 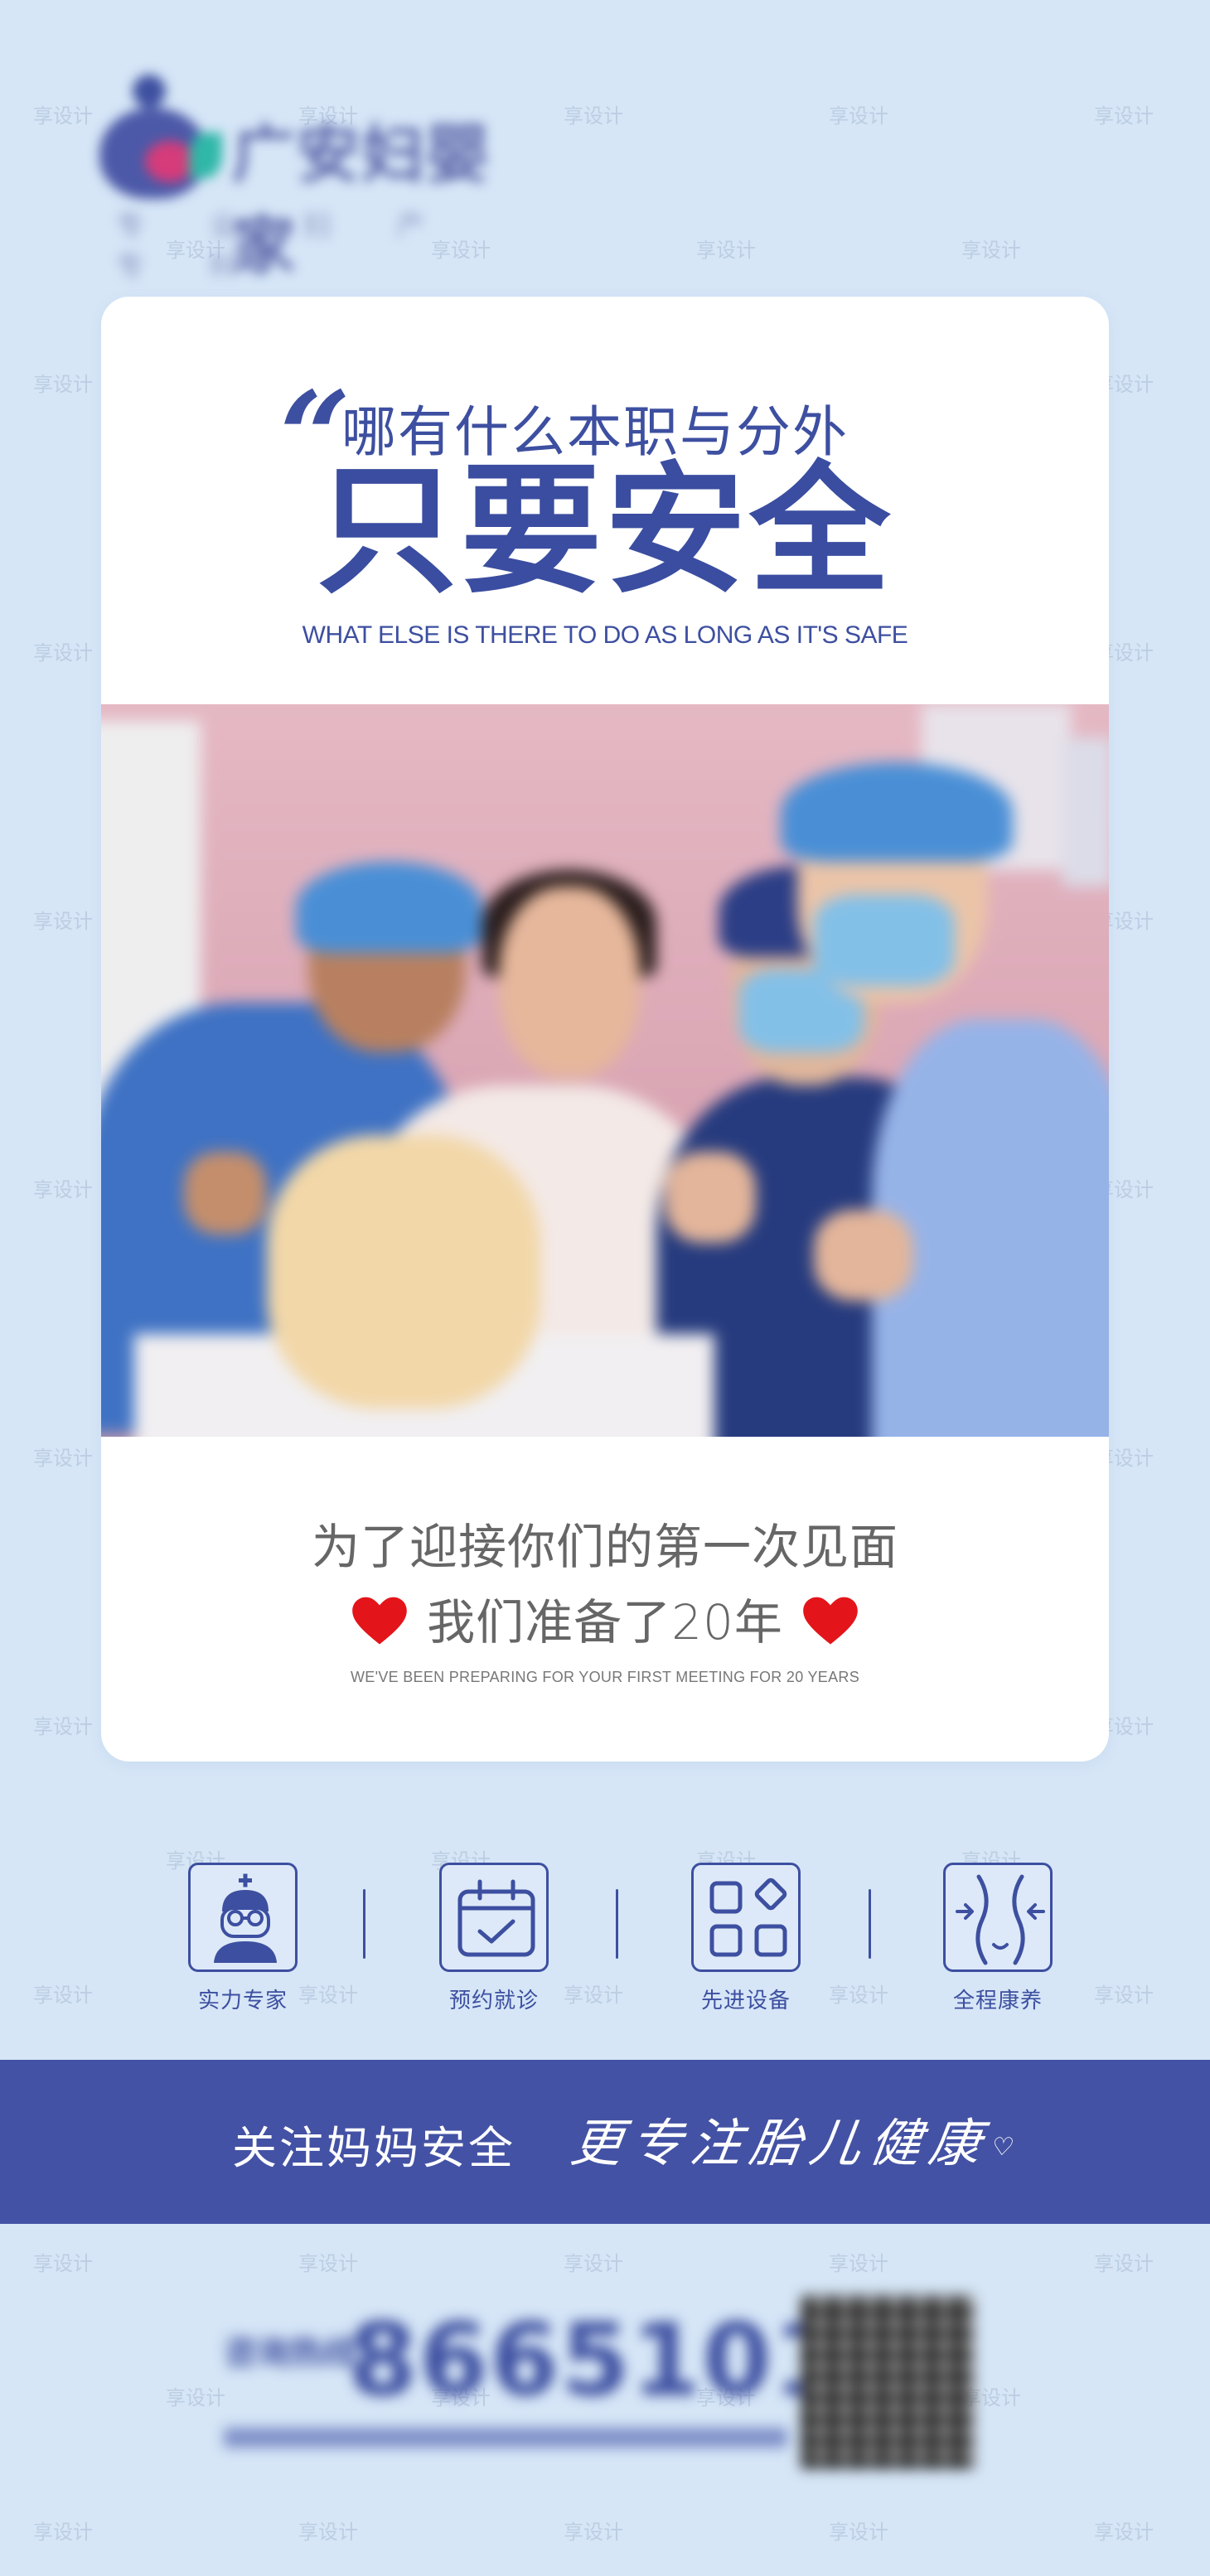 What do you see at coordinates (748, 1918) in the screenshot?
I see `equipment-icon` at bounding box center [748, 1918].